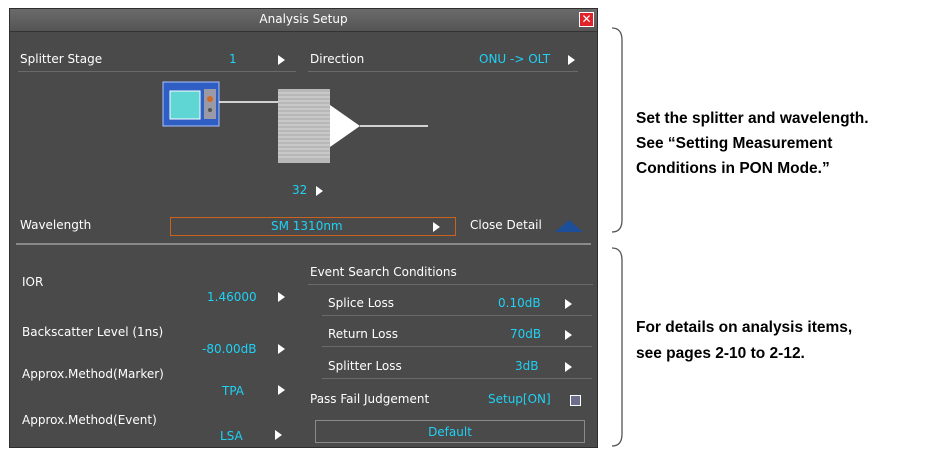 This screenshot has height=452, width=932. I want to click on default-button-label: Default, so click(450, 432).